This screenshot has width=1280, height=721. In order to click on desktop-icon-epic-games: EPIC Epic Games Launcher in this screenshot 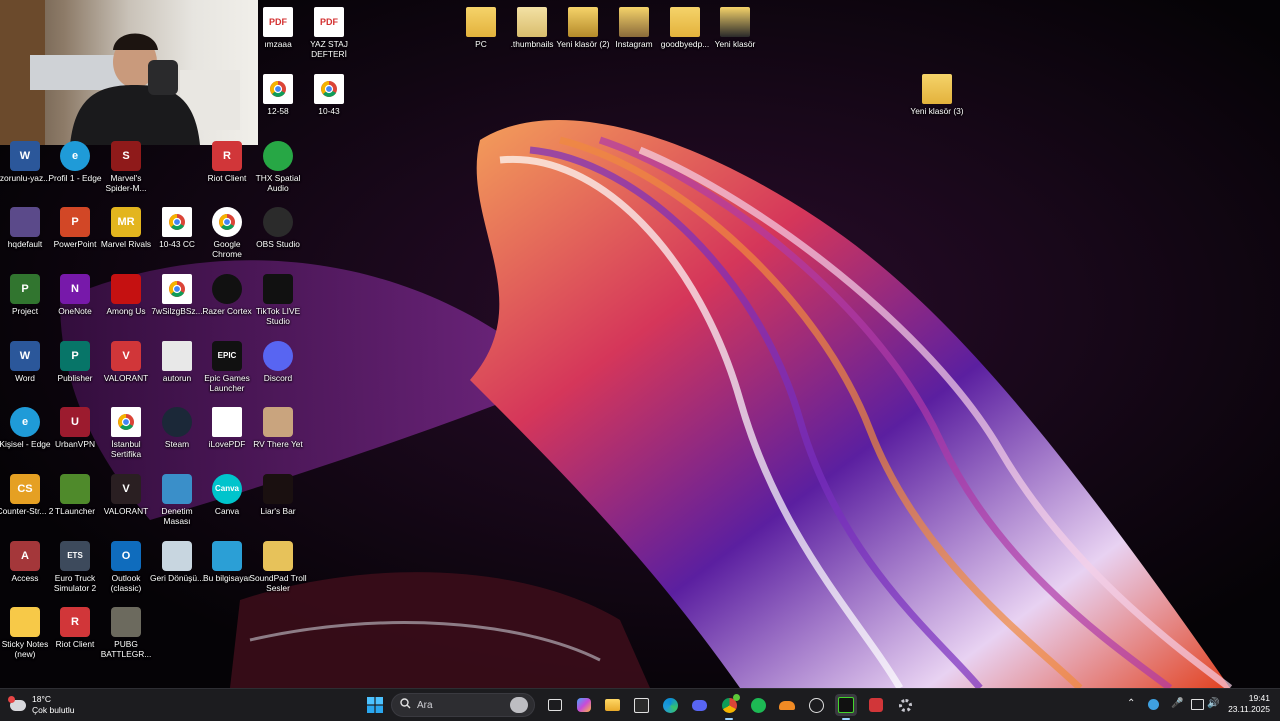, I will do `click(227, 367)`.